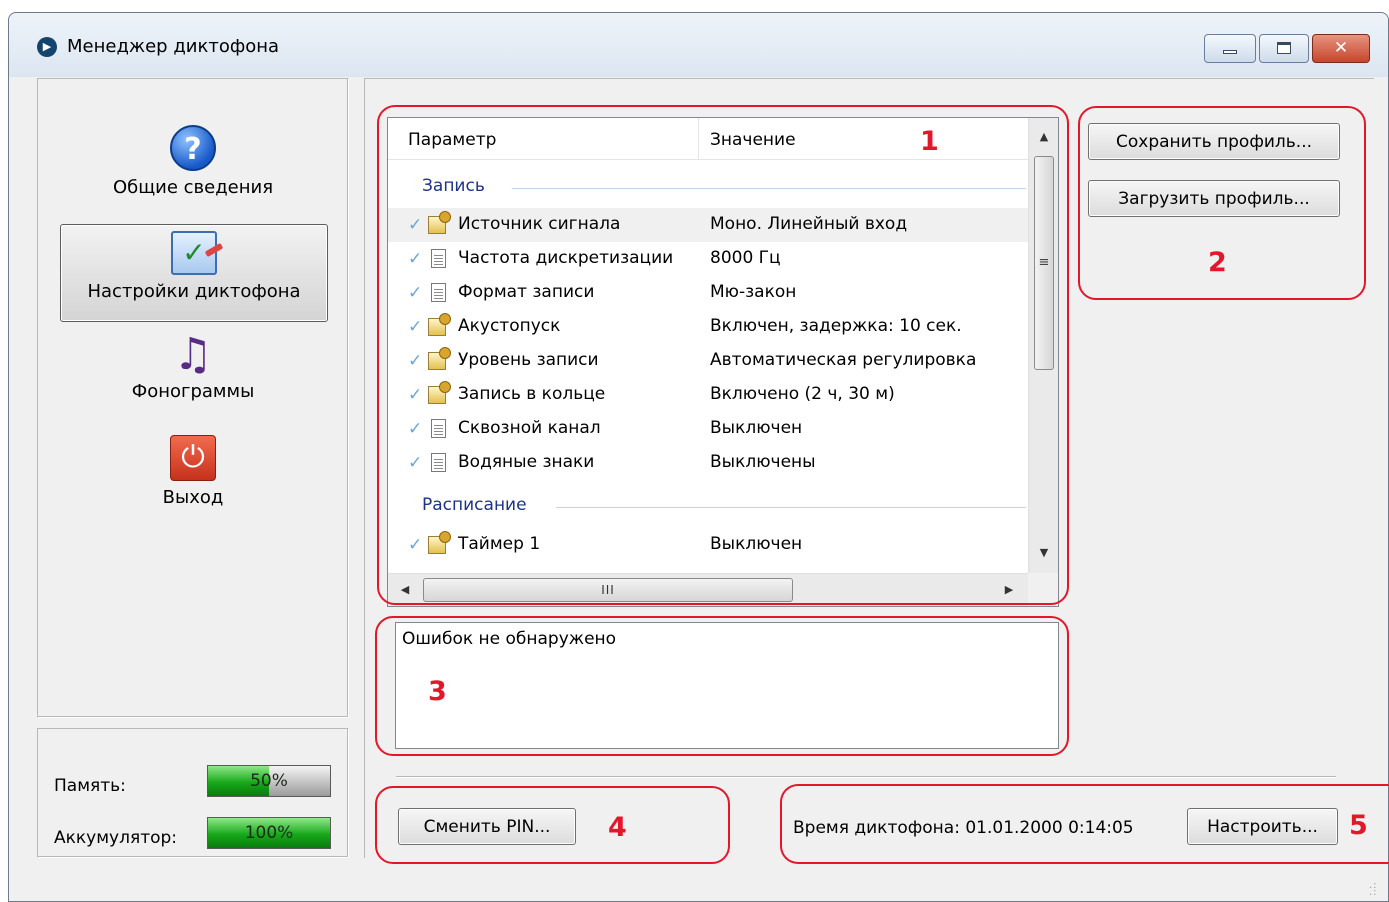 The image size is (1389, 902). What do you see at coordinates (1358, 825) in the screenshot?
I see `annotation-number-5: 5` at bounding box center [1358, 825].